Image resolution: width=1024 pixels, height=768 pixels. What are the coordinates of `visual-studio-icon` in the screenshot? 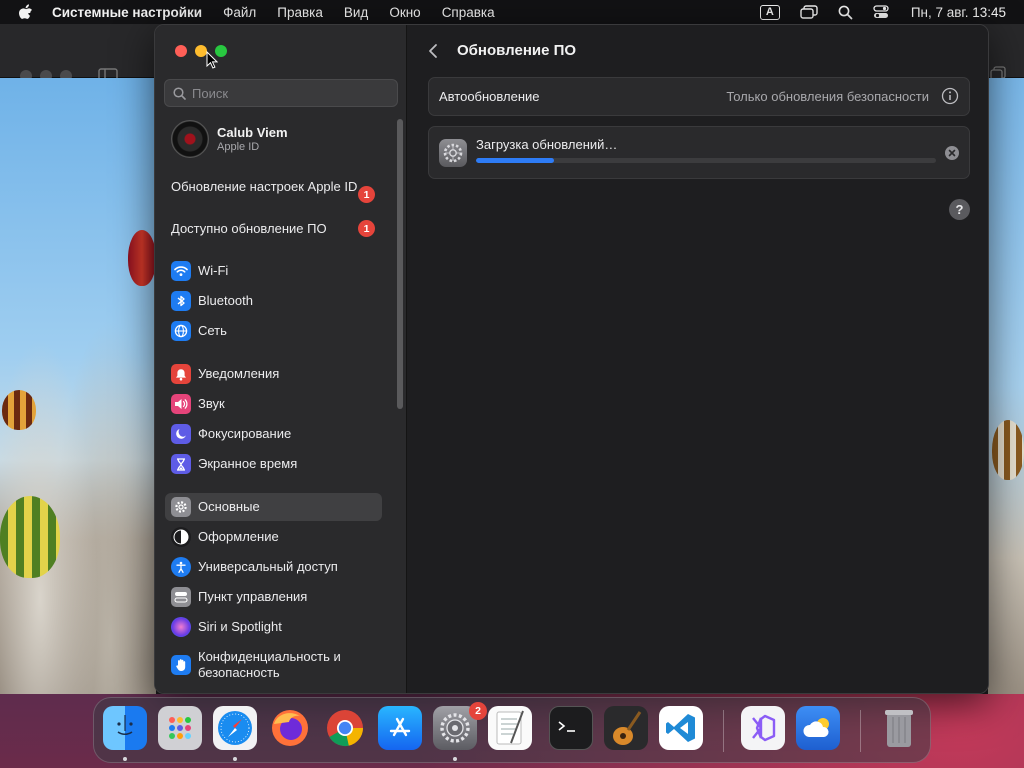 It's located at (763, 728).